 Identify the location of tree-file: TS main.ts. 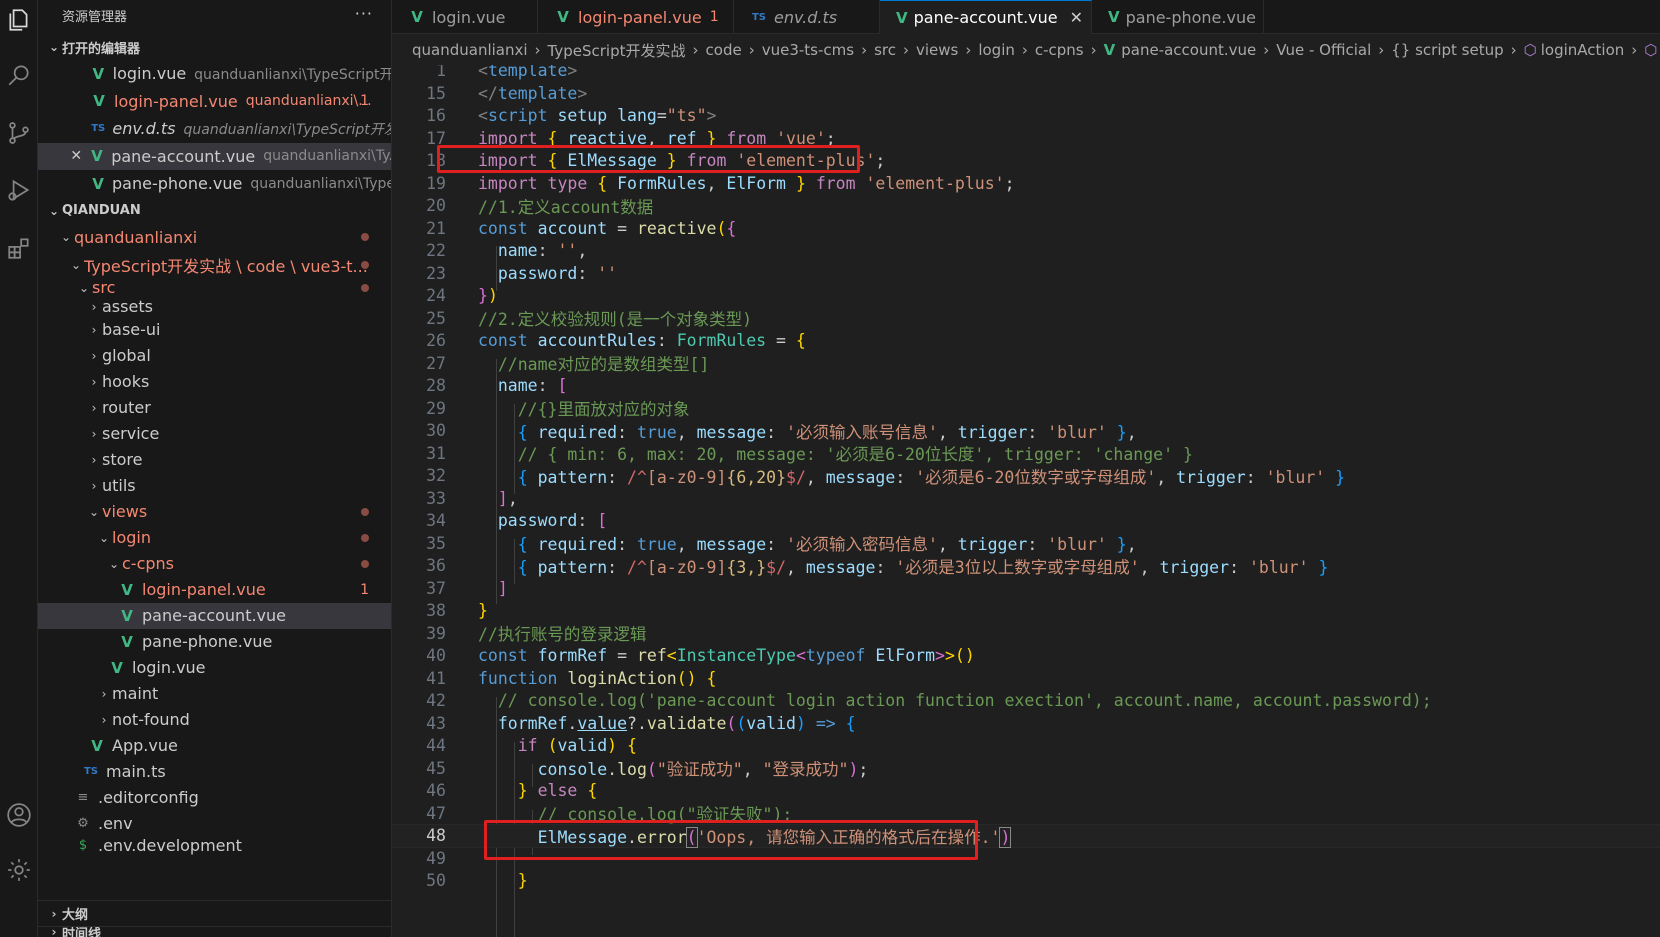
(214, 772).